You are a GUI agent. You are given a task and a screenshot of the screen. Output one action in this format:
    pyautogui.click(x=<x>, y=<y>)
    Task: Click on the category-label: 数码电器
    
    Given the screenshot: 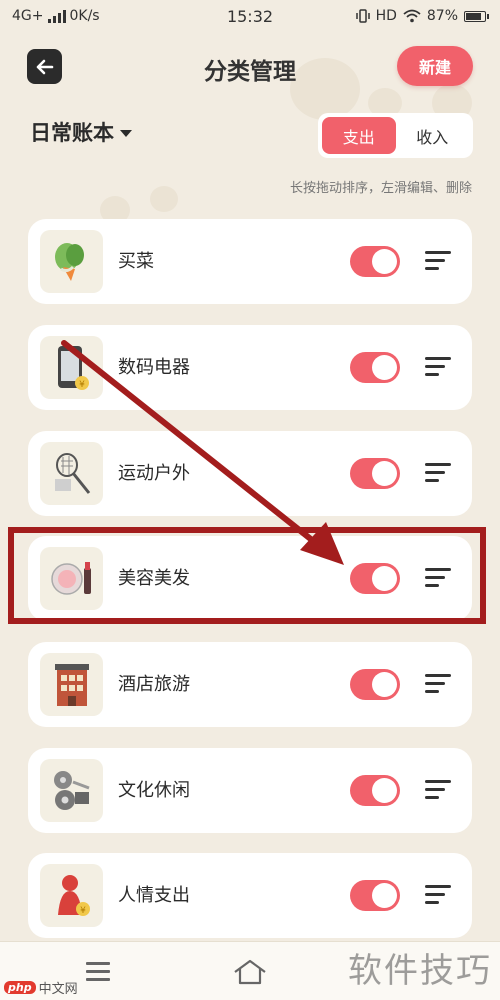 What is the action you would take?
    pyautogui.click(x=154, y=367)
    